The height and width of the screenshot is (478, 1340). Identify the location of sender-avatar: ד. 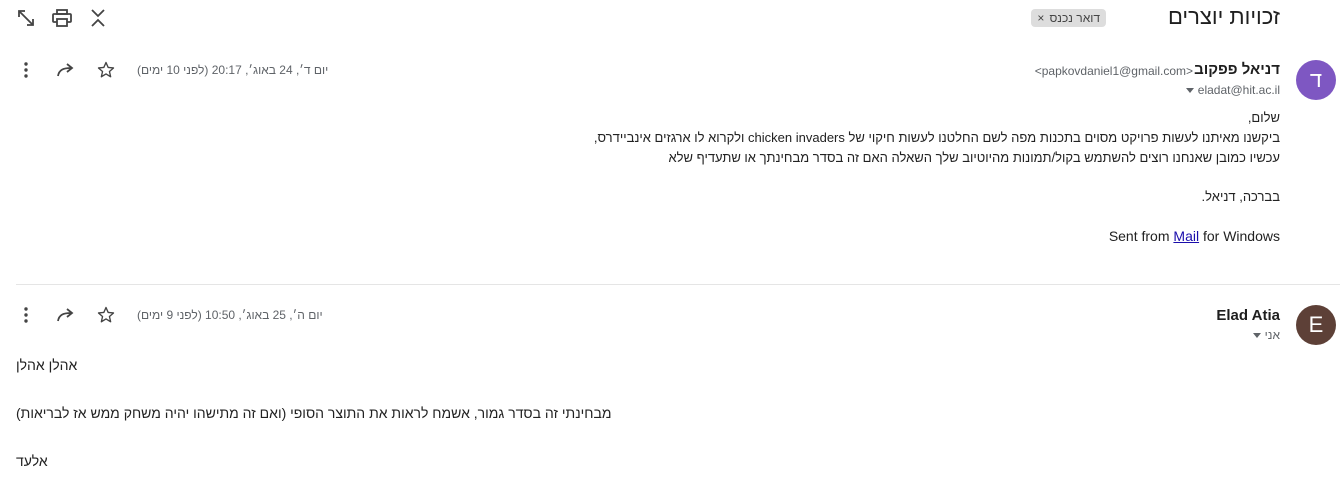
(1316, 80).